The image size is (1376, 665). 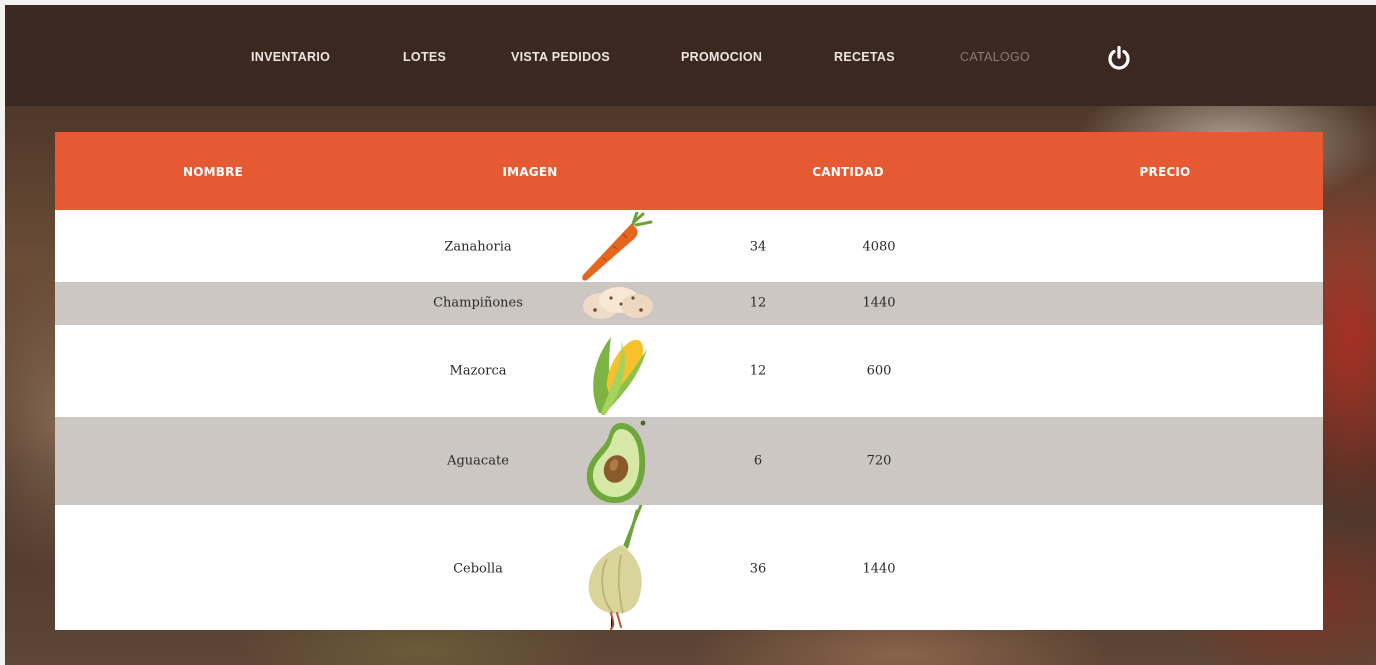 I want to click on cell-nombre: Zanahoria, so click(x=478, y=247).